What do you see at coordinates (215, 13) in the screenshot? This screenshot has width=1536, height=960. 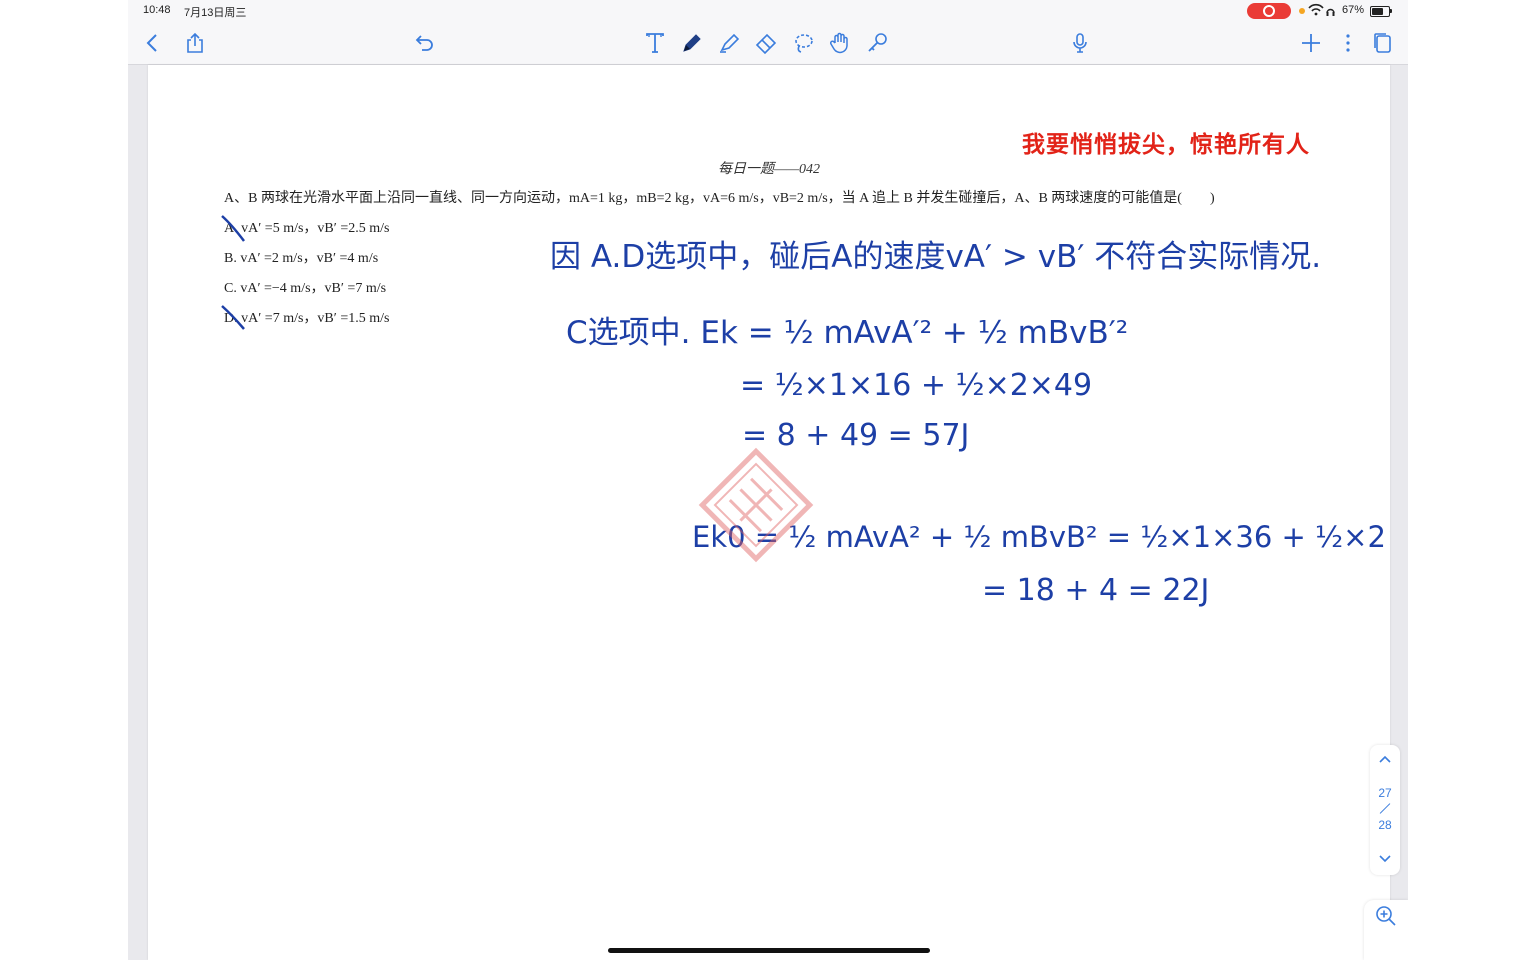 I see `status-date: 7月13日周三` at bounding box center [215, 13].